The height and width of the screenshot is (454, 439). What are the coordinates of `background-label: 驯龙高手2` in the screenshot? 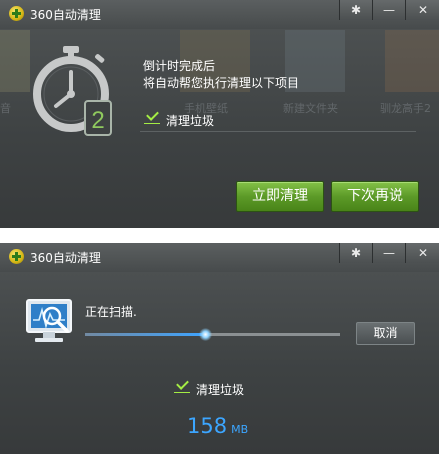 It's located at (405, 108).